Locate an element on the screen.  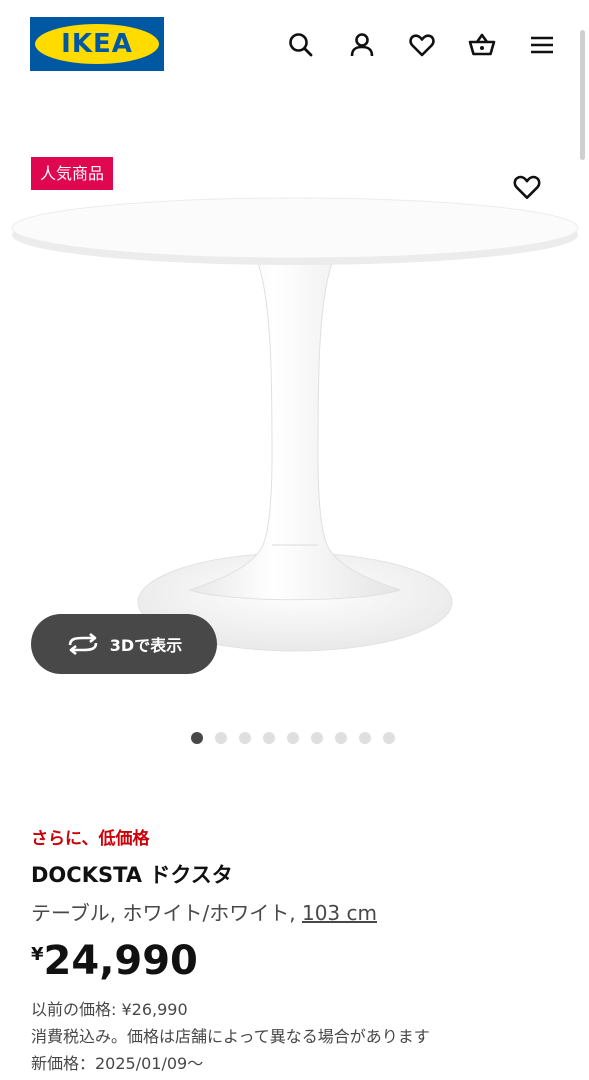
product-dimension-link: 103 cm is located at coordinates (339, 913).